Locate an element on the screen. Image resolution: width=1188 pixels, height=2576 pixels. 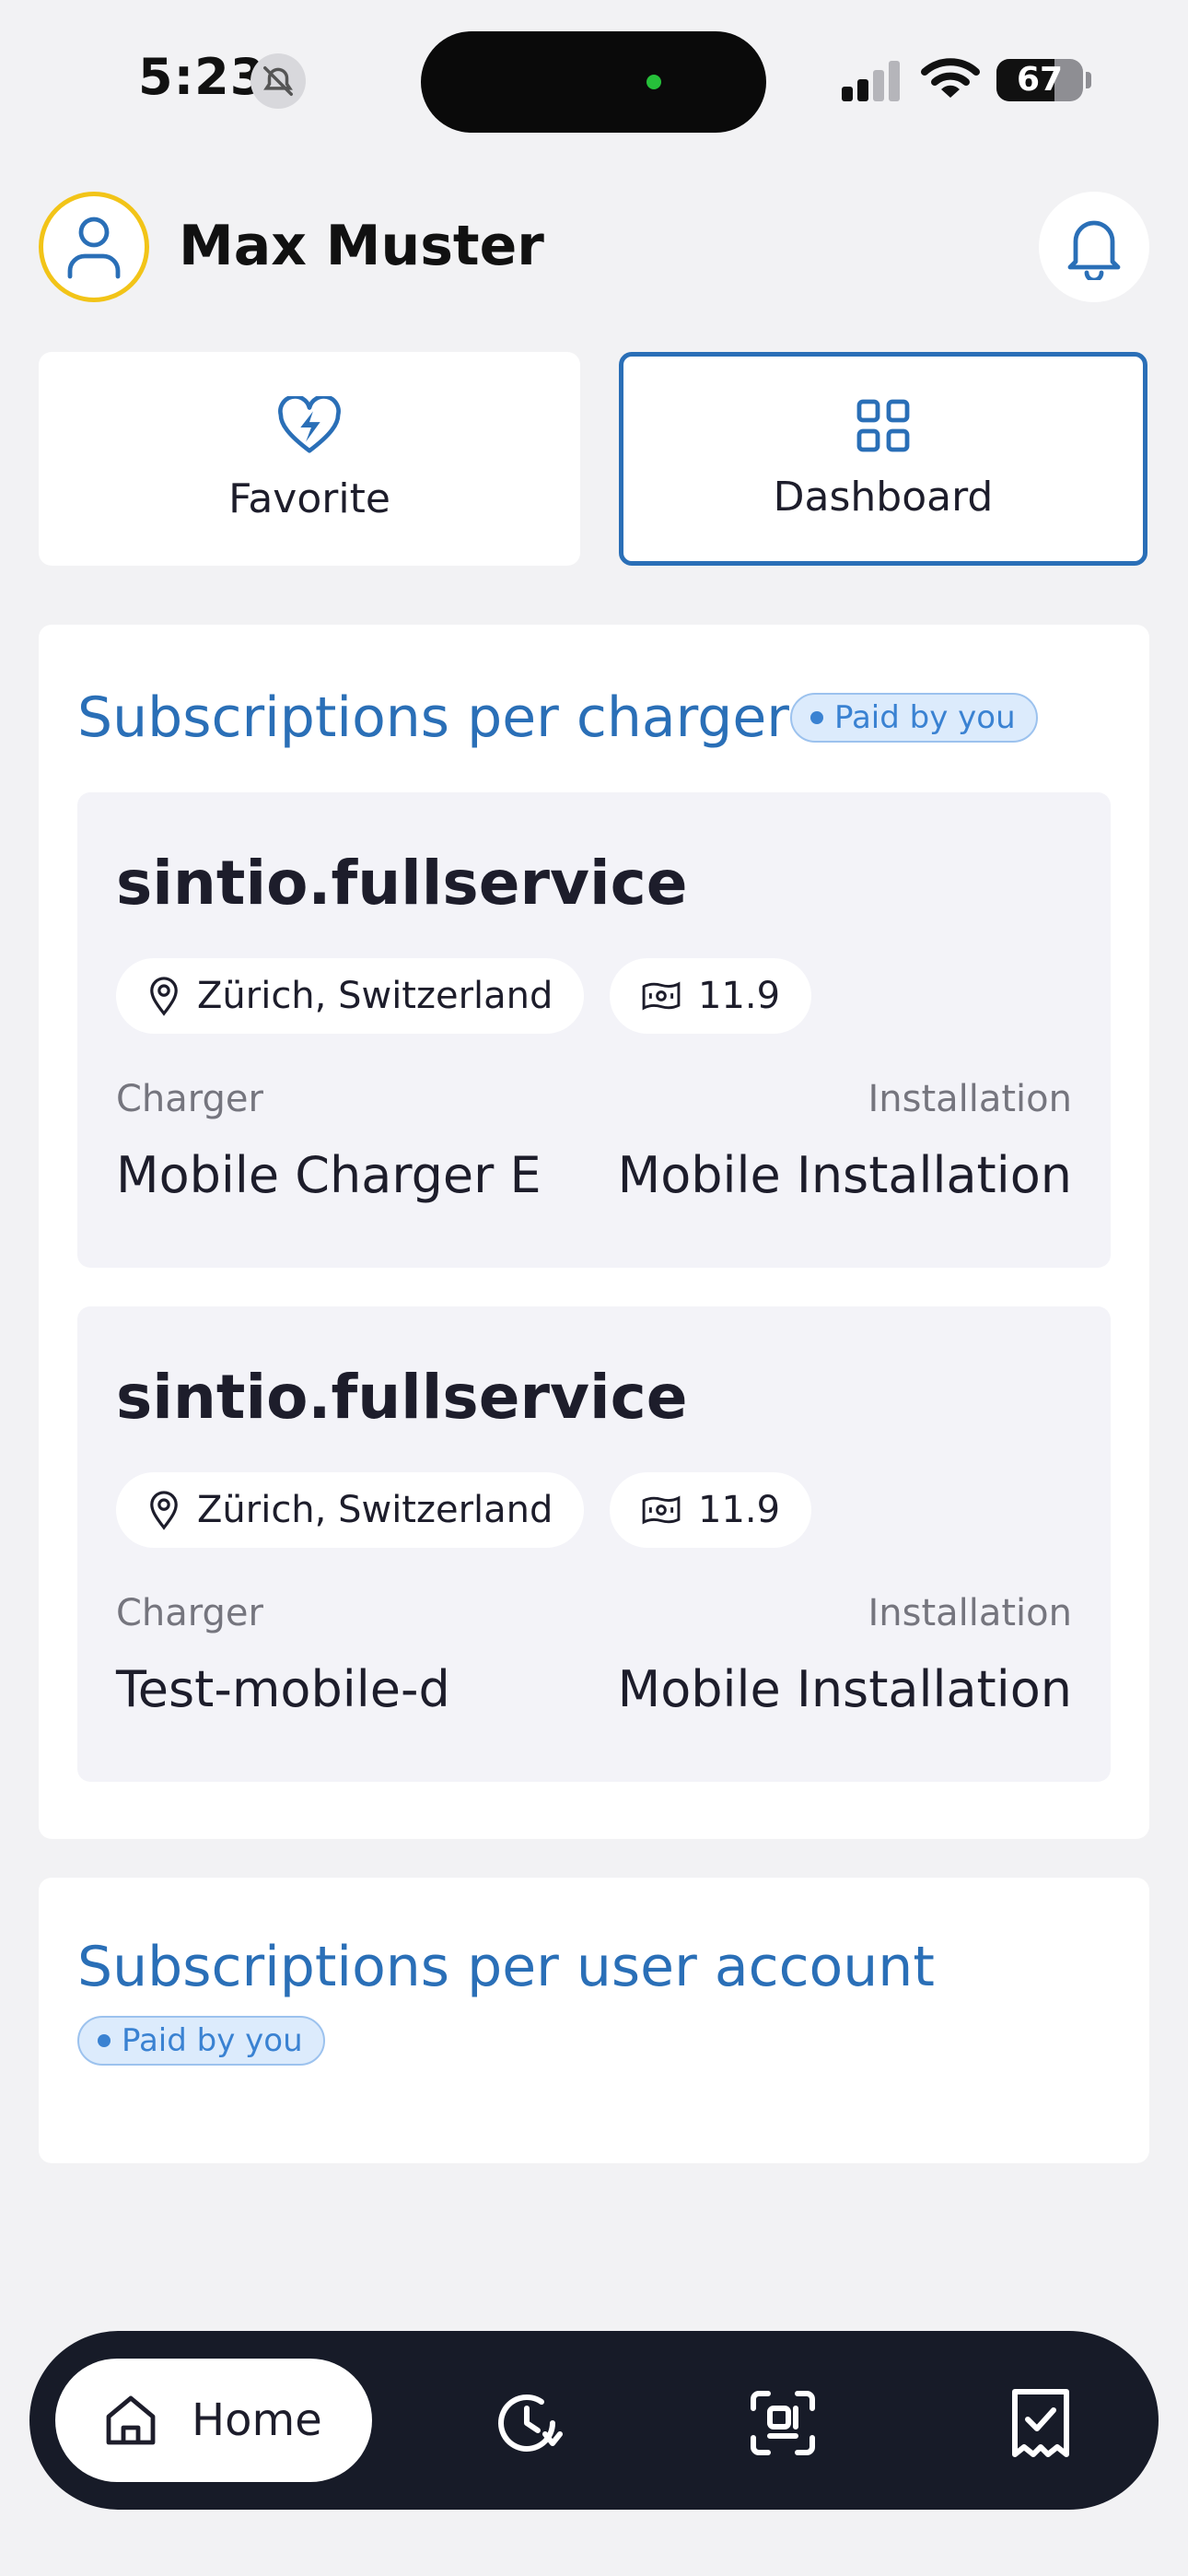
favorite-tile: Favorite is located at coordinates (309, 459).